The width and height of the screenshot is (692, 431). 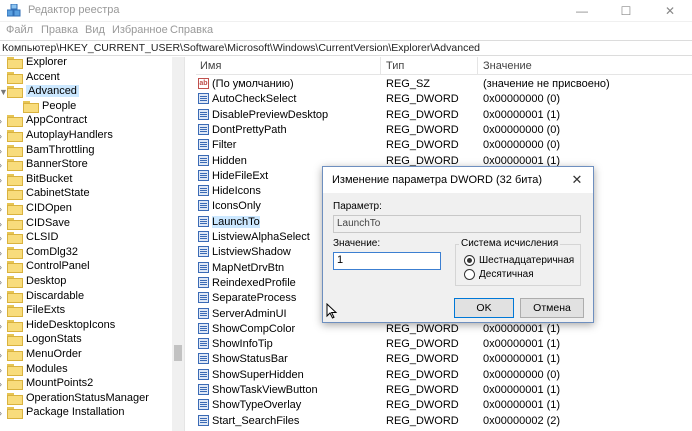 I want to click on tree-item: OperationStatusManager, so click(x=85, y=399).